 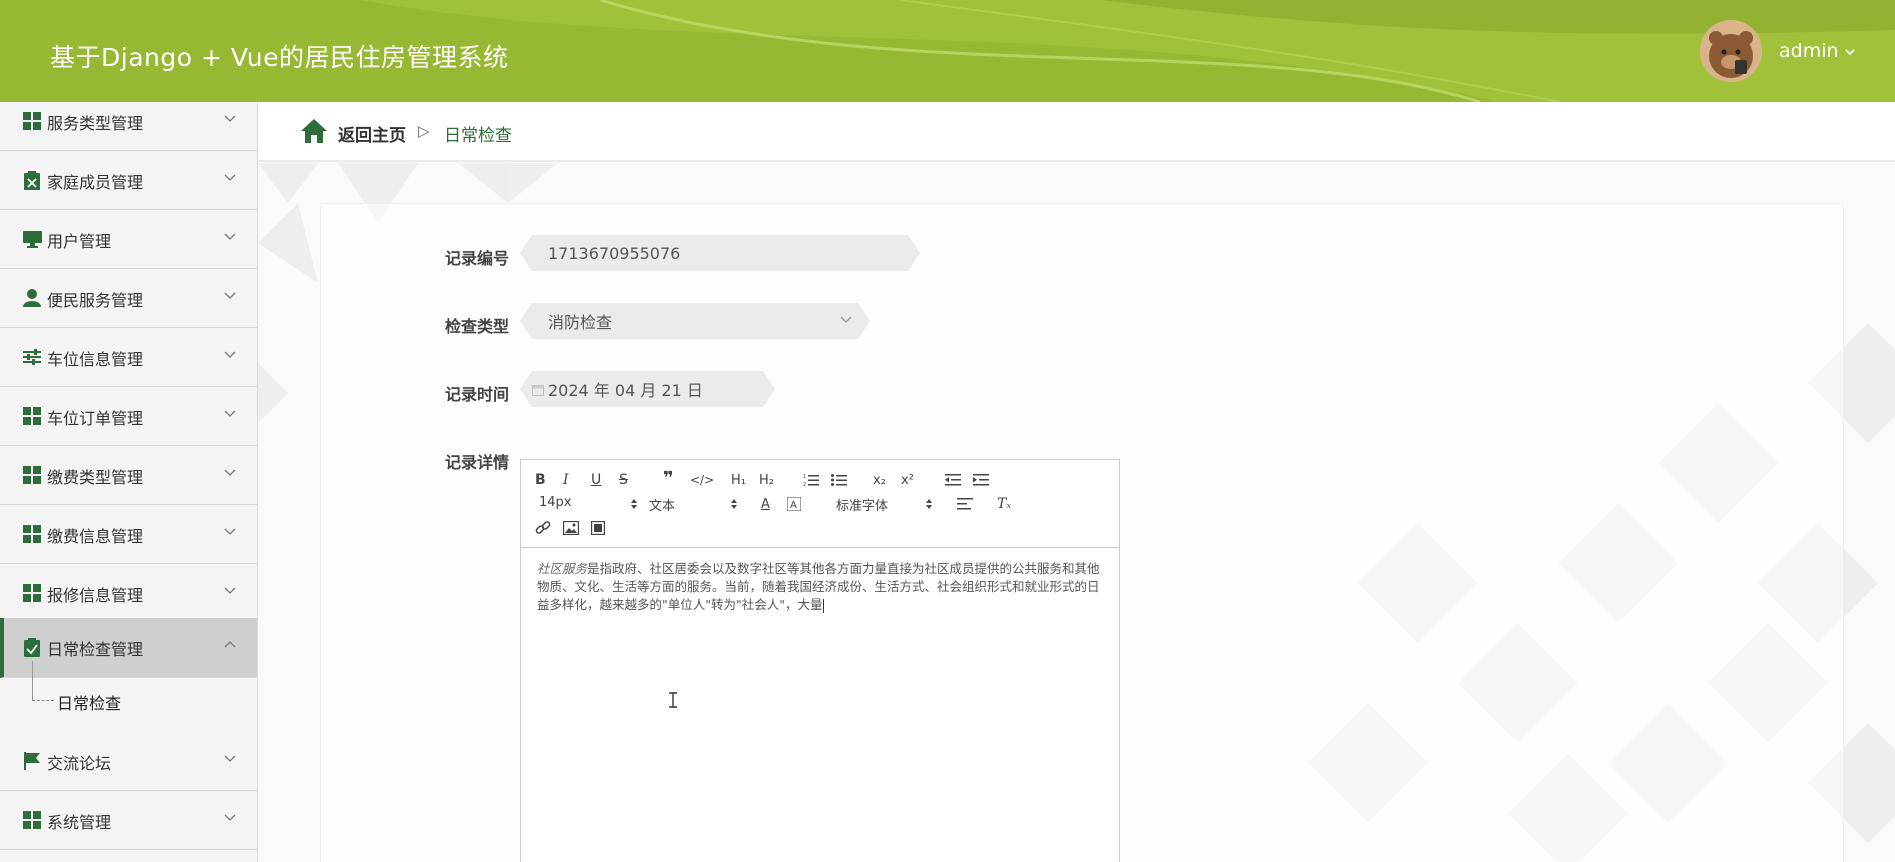 I want to click on breadcrumb-current: 日常检查, so click(x=478, y=136).